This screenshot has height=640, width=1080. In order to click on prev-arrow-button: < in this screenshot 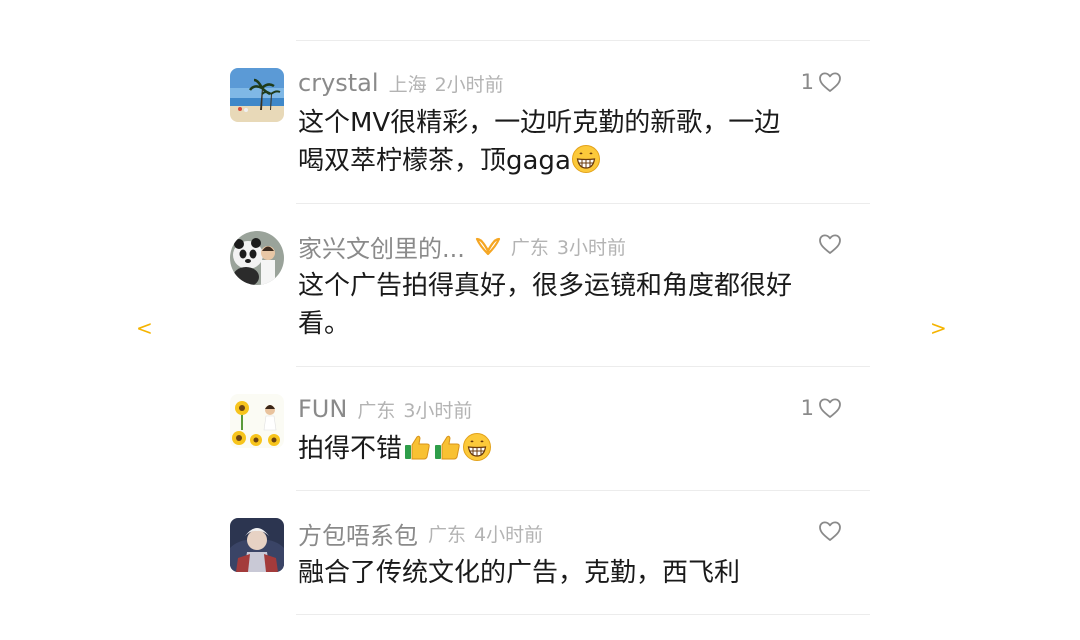, I will do `click(144, 328)`.